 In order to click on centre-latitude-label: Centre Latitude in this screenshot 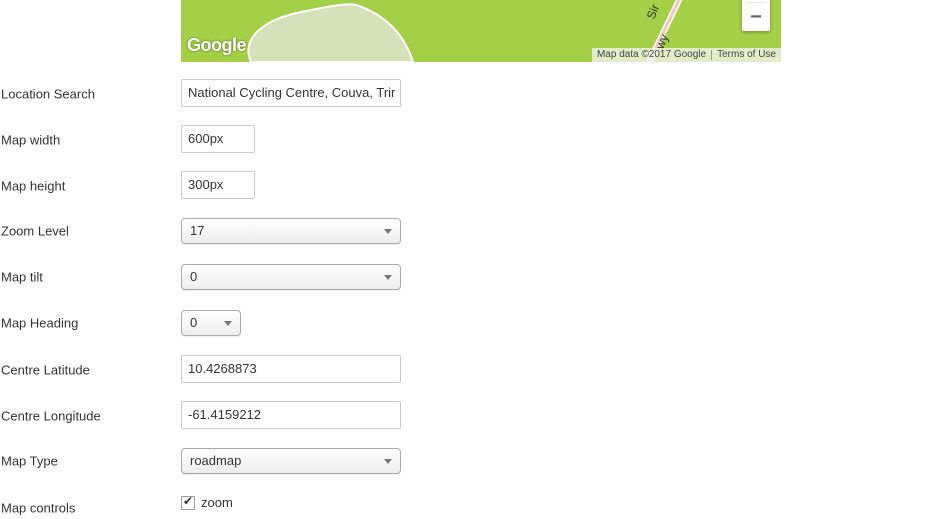, I will do `click(45, 370)`.